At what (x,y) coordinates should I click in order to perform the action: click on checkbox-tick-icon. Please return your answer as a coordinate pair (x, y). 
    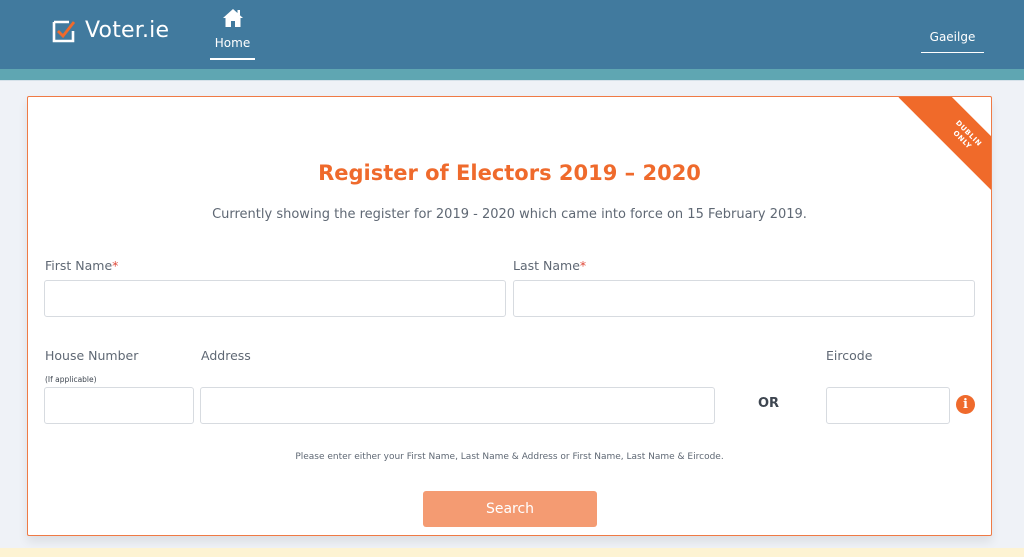
    Looking at the image, I should click on (64, 31).